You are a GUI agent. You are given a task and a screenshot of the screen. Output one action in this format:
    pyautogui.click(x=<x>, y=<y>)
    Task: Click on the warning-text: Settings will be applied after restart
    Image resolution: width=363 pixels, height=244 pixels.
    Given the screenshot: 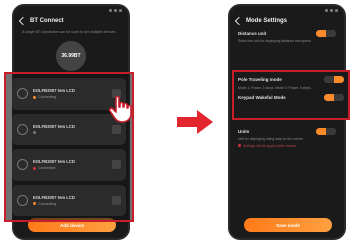 What is the action you would take?
    pyautogui.click(x=269, y=145)
    